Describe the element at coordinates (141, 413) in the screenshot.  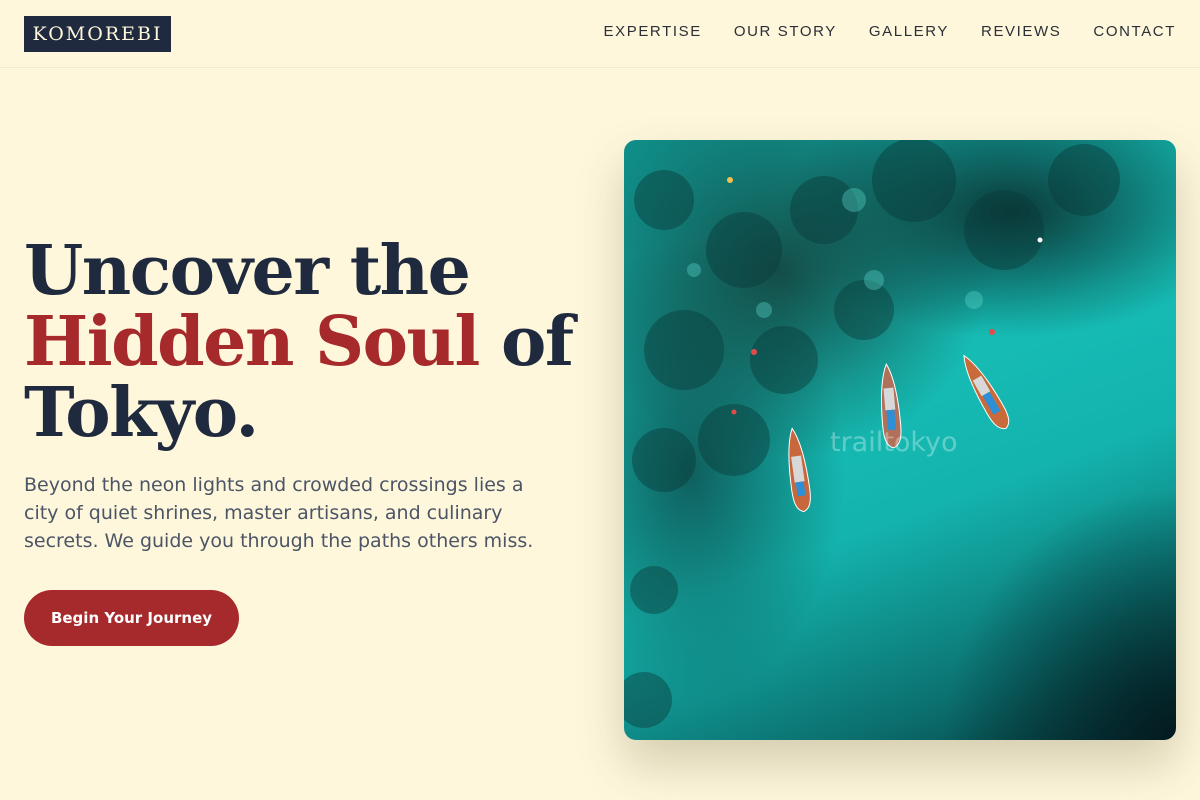
I see `headline-line-3: Tokyo.` at that location.